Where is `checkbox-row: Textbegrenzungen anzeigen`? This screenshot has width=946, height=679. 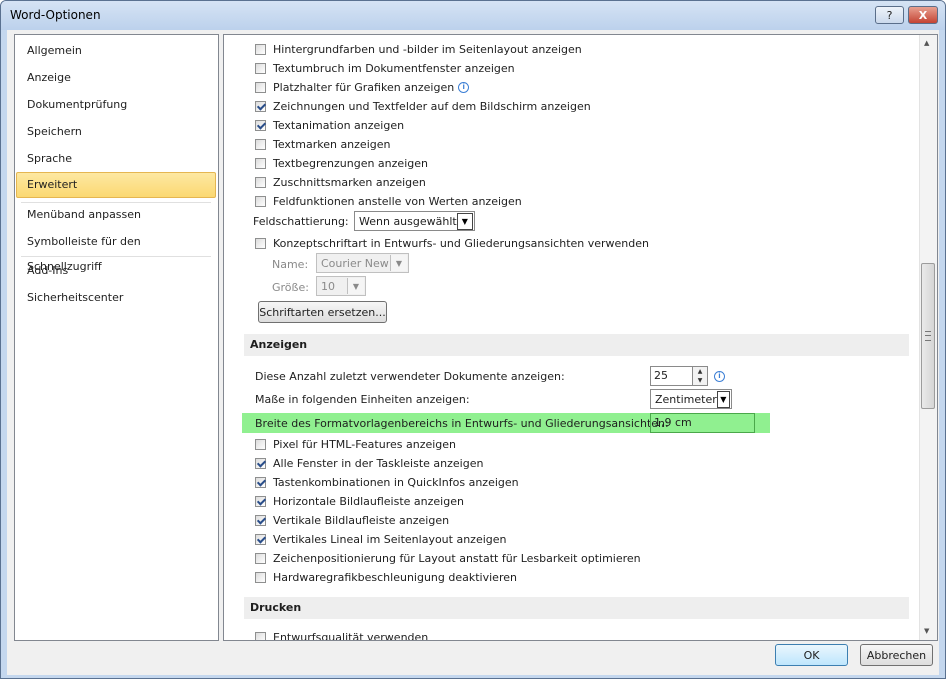
checkbox-row: Textbegrenzungen anzeigen is located at coordinates (341, 163).